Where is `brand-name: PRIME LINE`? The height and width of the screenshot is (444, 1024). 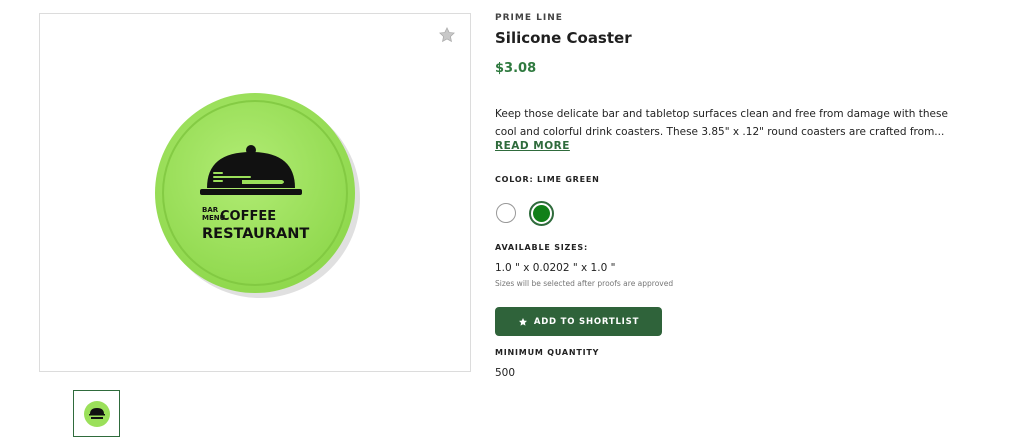
brand-name: PRIME LINE is located at coordinates (529, 18).